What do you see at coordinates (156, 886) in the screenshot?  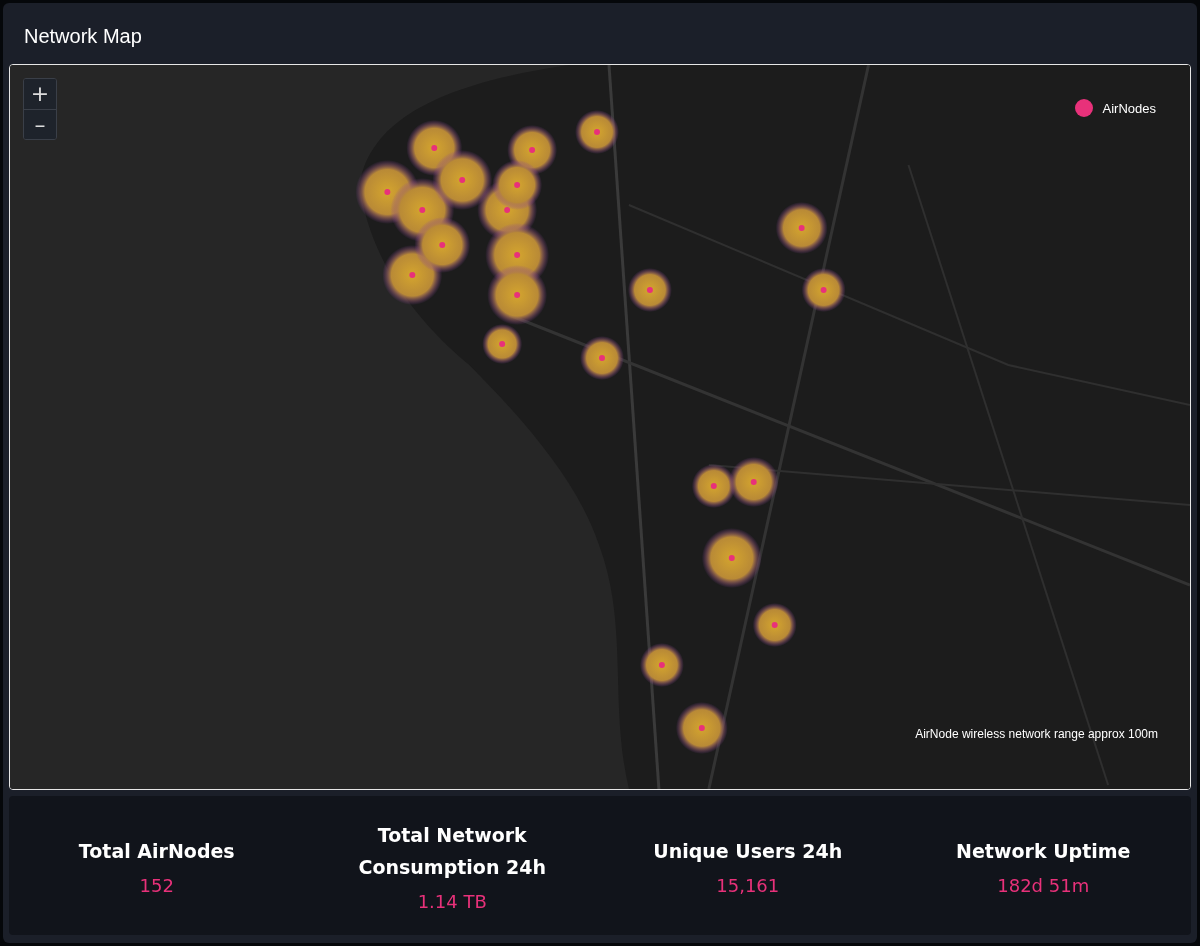 I see `stat-value: 152` at bounding box center [156, 886].